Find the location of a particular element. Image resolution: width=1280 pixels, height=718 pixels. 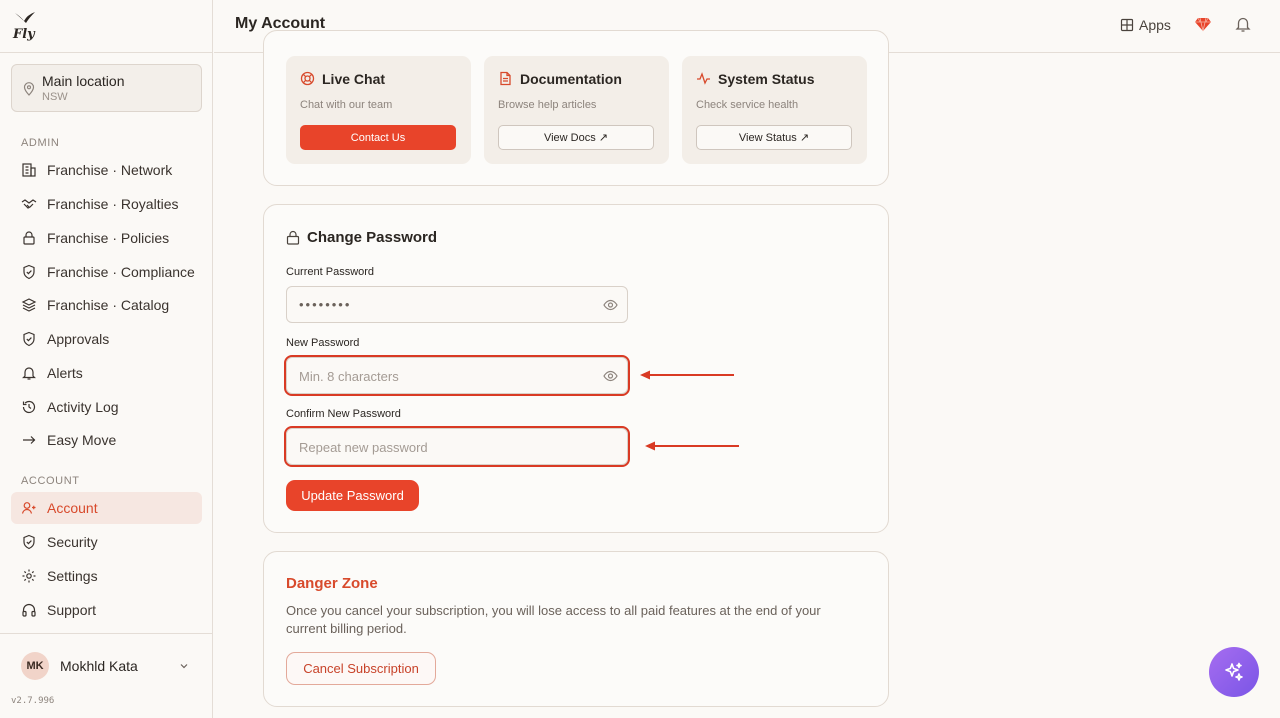

sidebar-item-label: Easy Move is located at coordinates (82, 440).